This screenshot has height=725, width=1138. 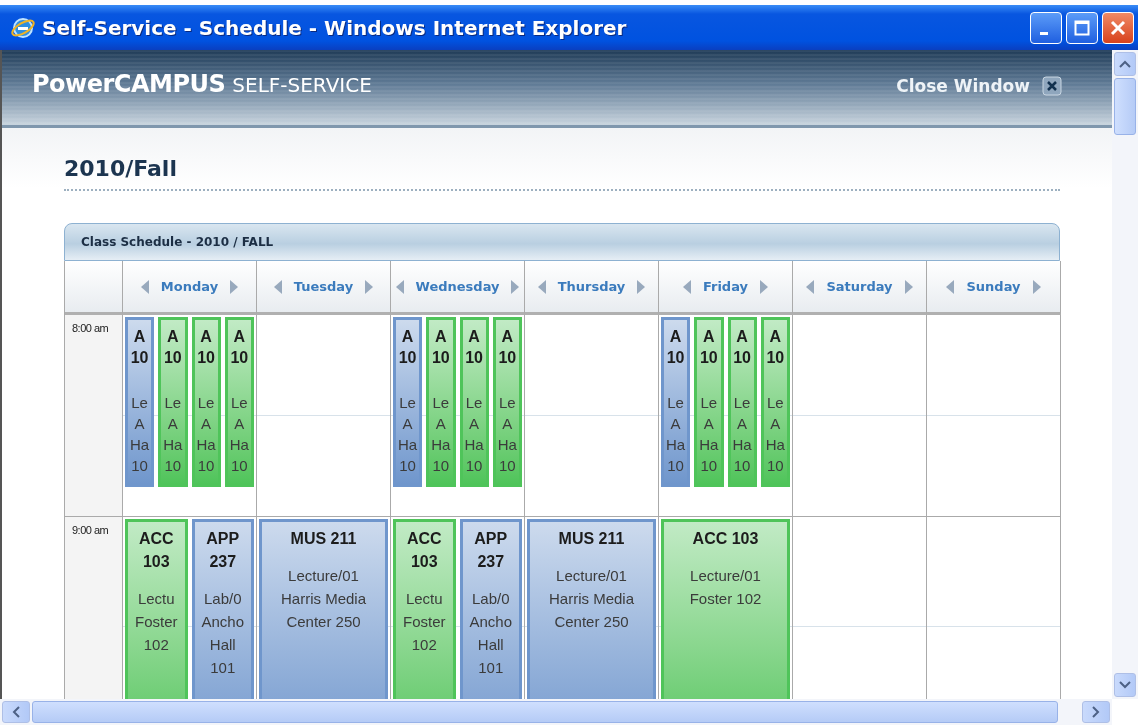 What do you see at coordinates (129, 84) in the screenshot?
I see `brand-name: PowerCAMPUS` at bounding box center [129, 84].